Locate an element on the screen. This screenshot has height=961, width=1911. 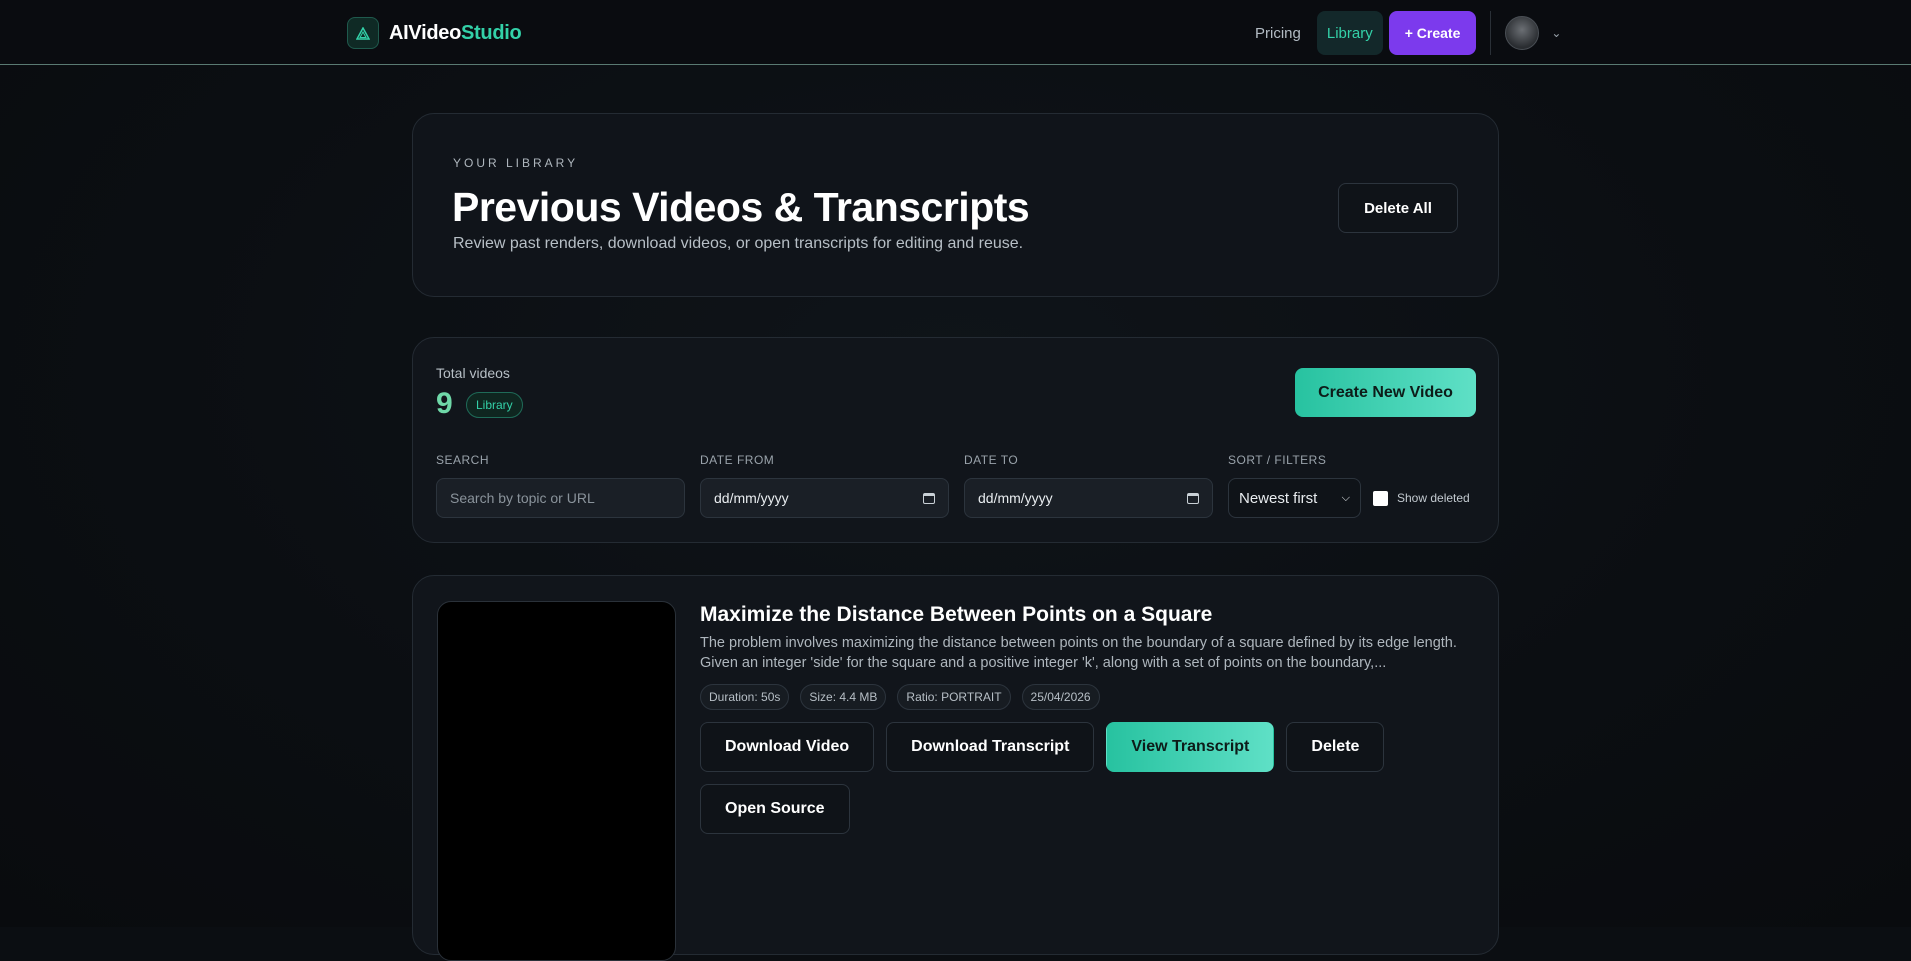
view-transcript-button: View Transcript is located at coordinates (1190, 747).